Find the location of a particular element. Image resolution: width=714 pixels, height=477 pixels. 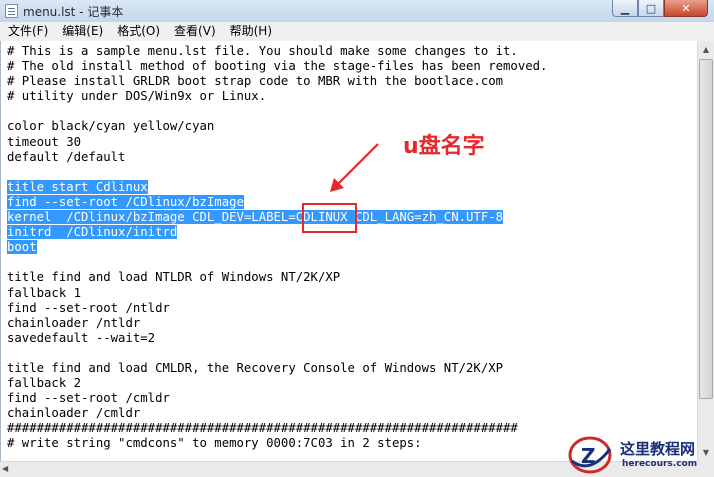

highlight-box is located at coordinates (329, 218).